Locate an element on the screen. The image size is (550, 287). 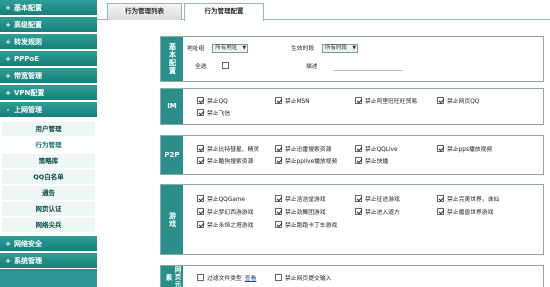
game-option: 禁止梦幻西游游戏 is located at coordinates (225, 212).